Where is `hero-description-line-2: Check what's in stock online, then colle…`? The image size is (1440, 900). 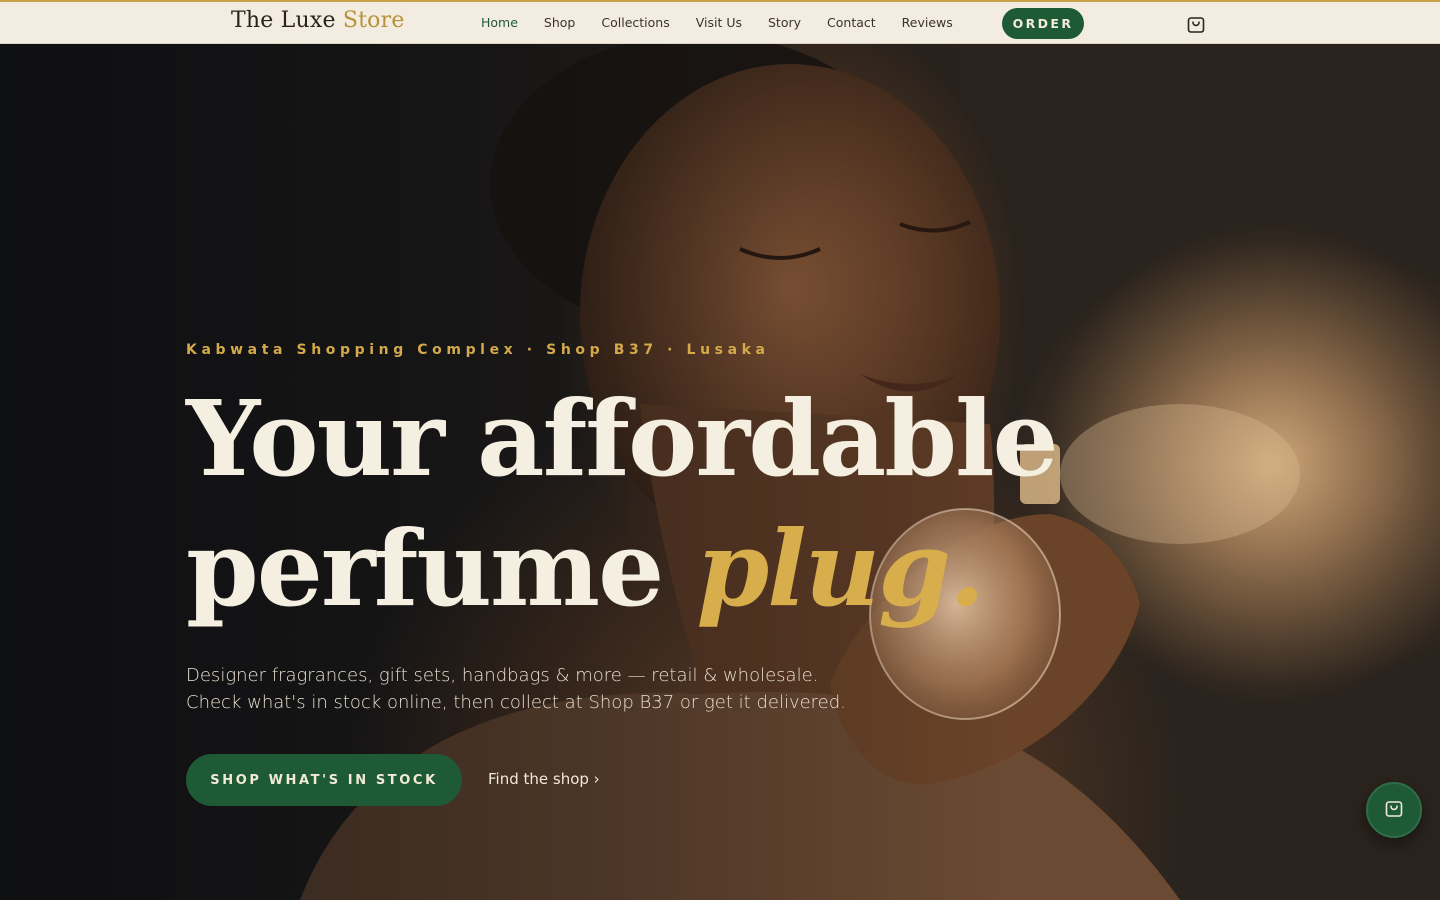
hero-description-line-2: Check what's in stock online, then colle… is located at coordinates (516, 702).